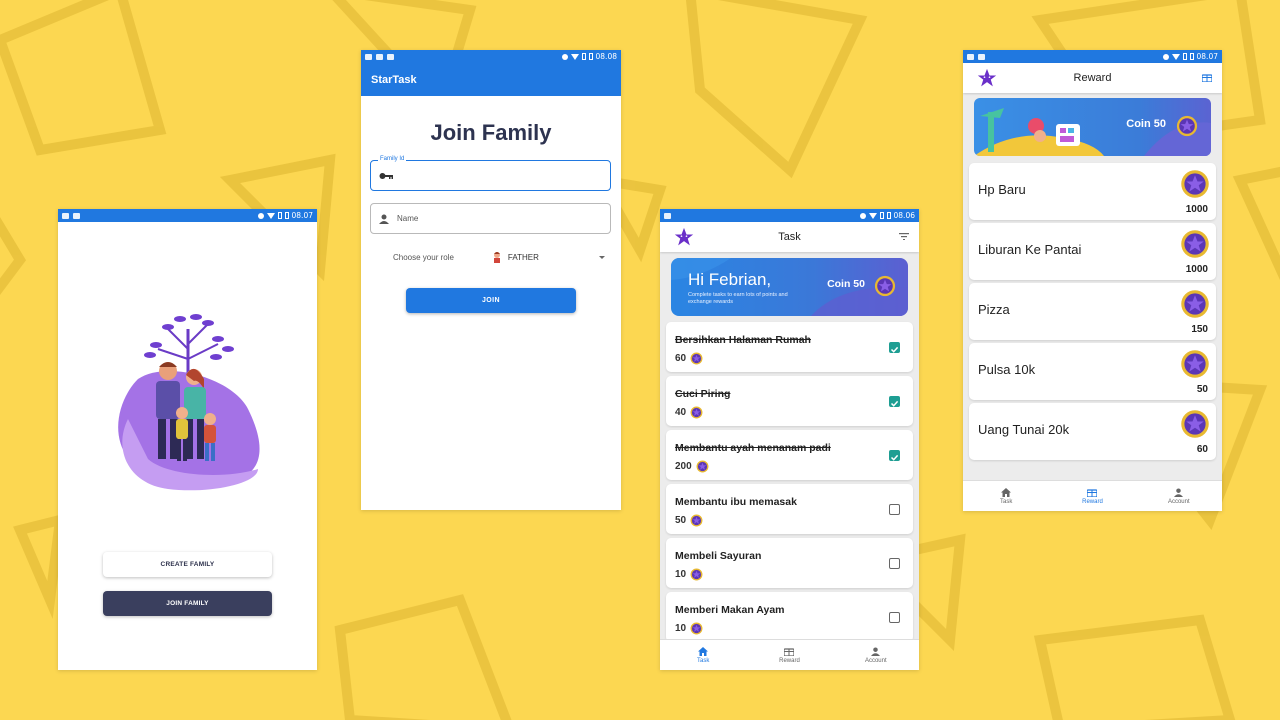 The image size is (1280, 720). I want to click on family-id-field: Family Id, so click(490, 173).